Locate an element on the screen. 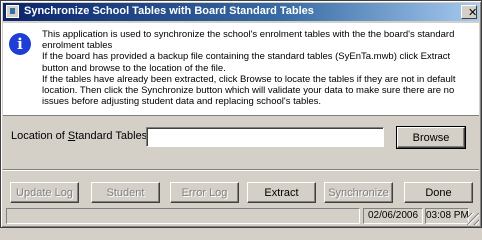 This screenshot has height=240, width=482. location-input is located at coordinates (265, 137).